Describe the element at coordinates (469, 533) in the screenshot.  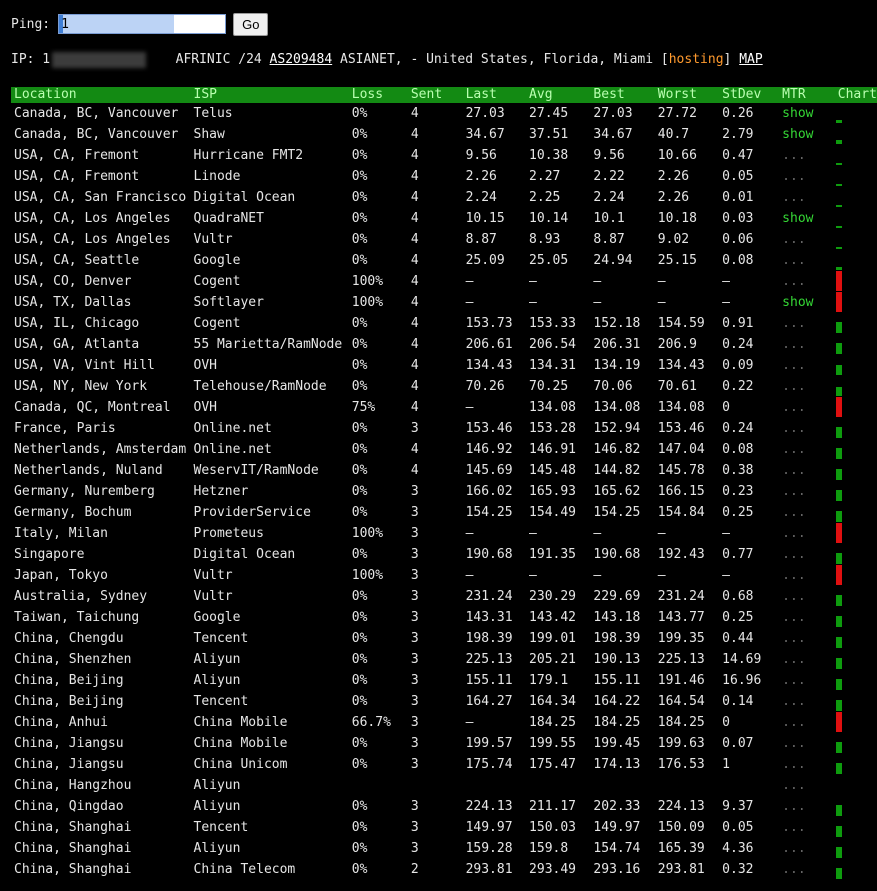
I see `cell-last: –` at that location.